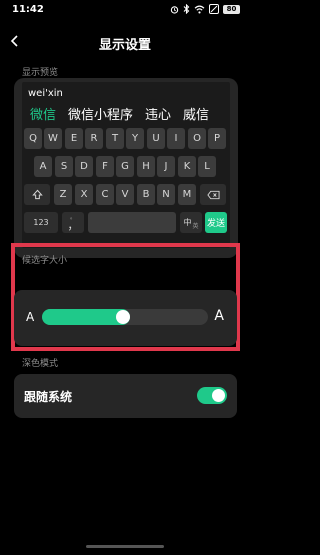  What do you see at coordinates (84, 194) in the screenshot?
I see `key: X` at bounding box center [84, 194].